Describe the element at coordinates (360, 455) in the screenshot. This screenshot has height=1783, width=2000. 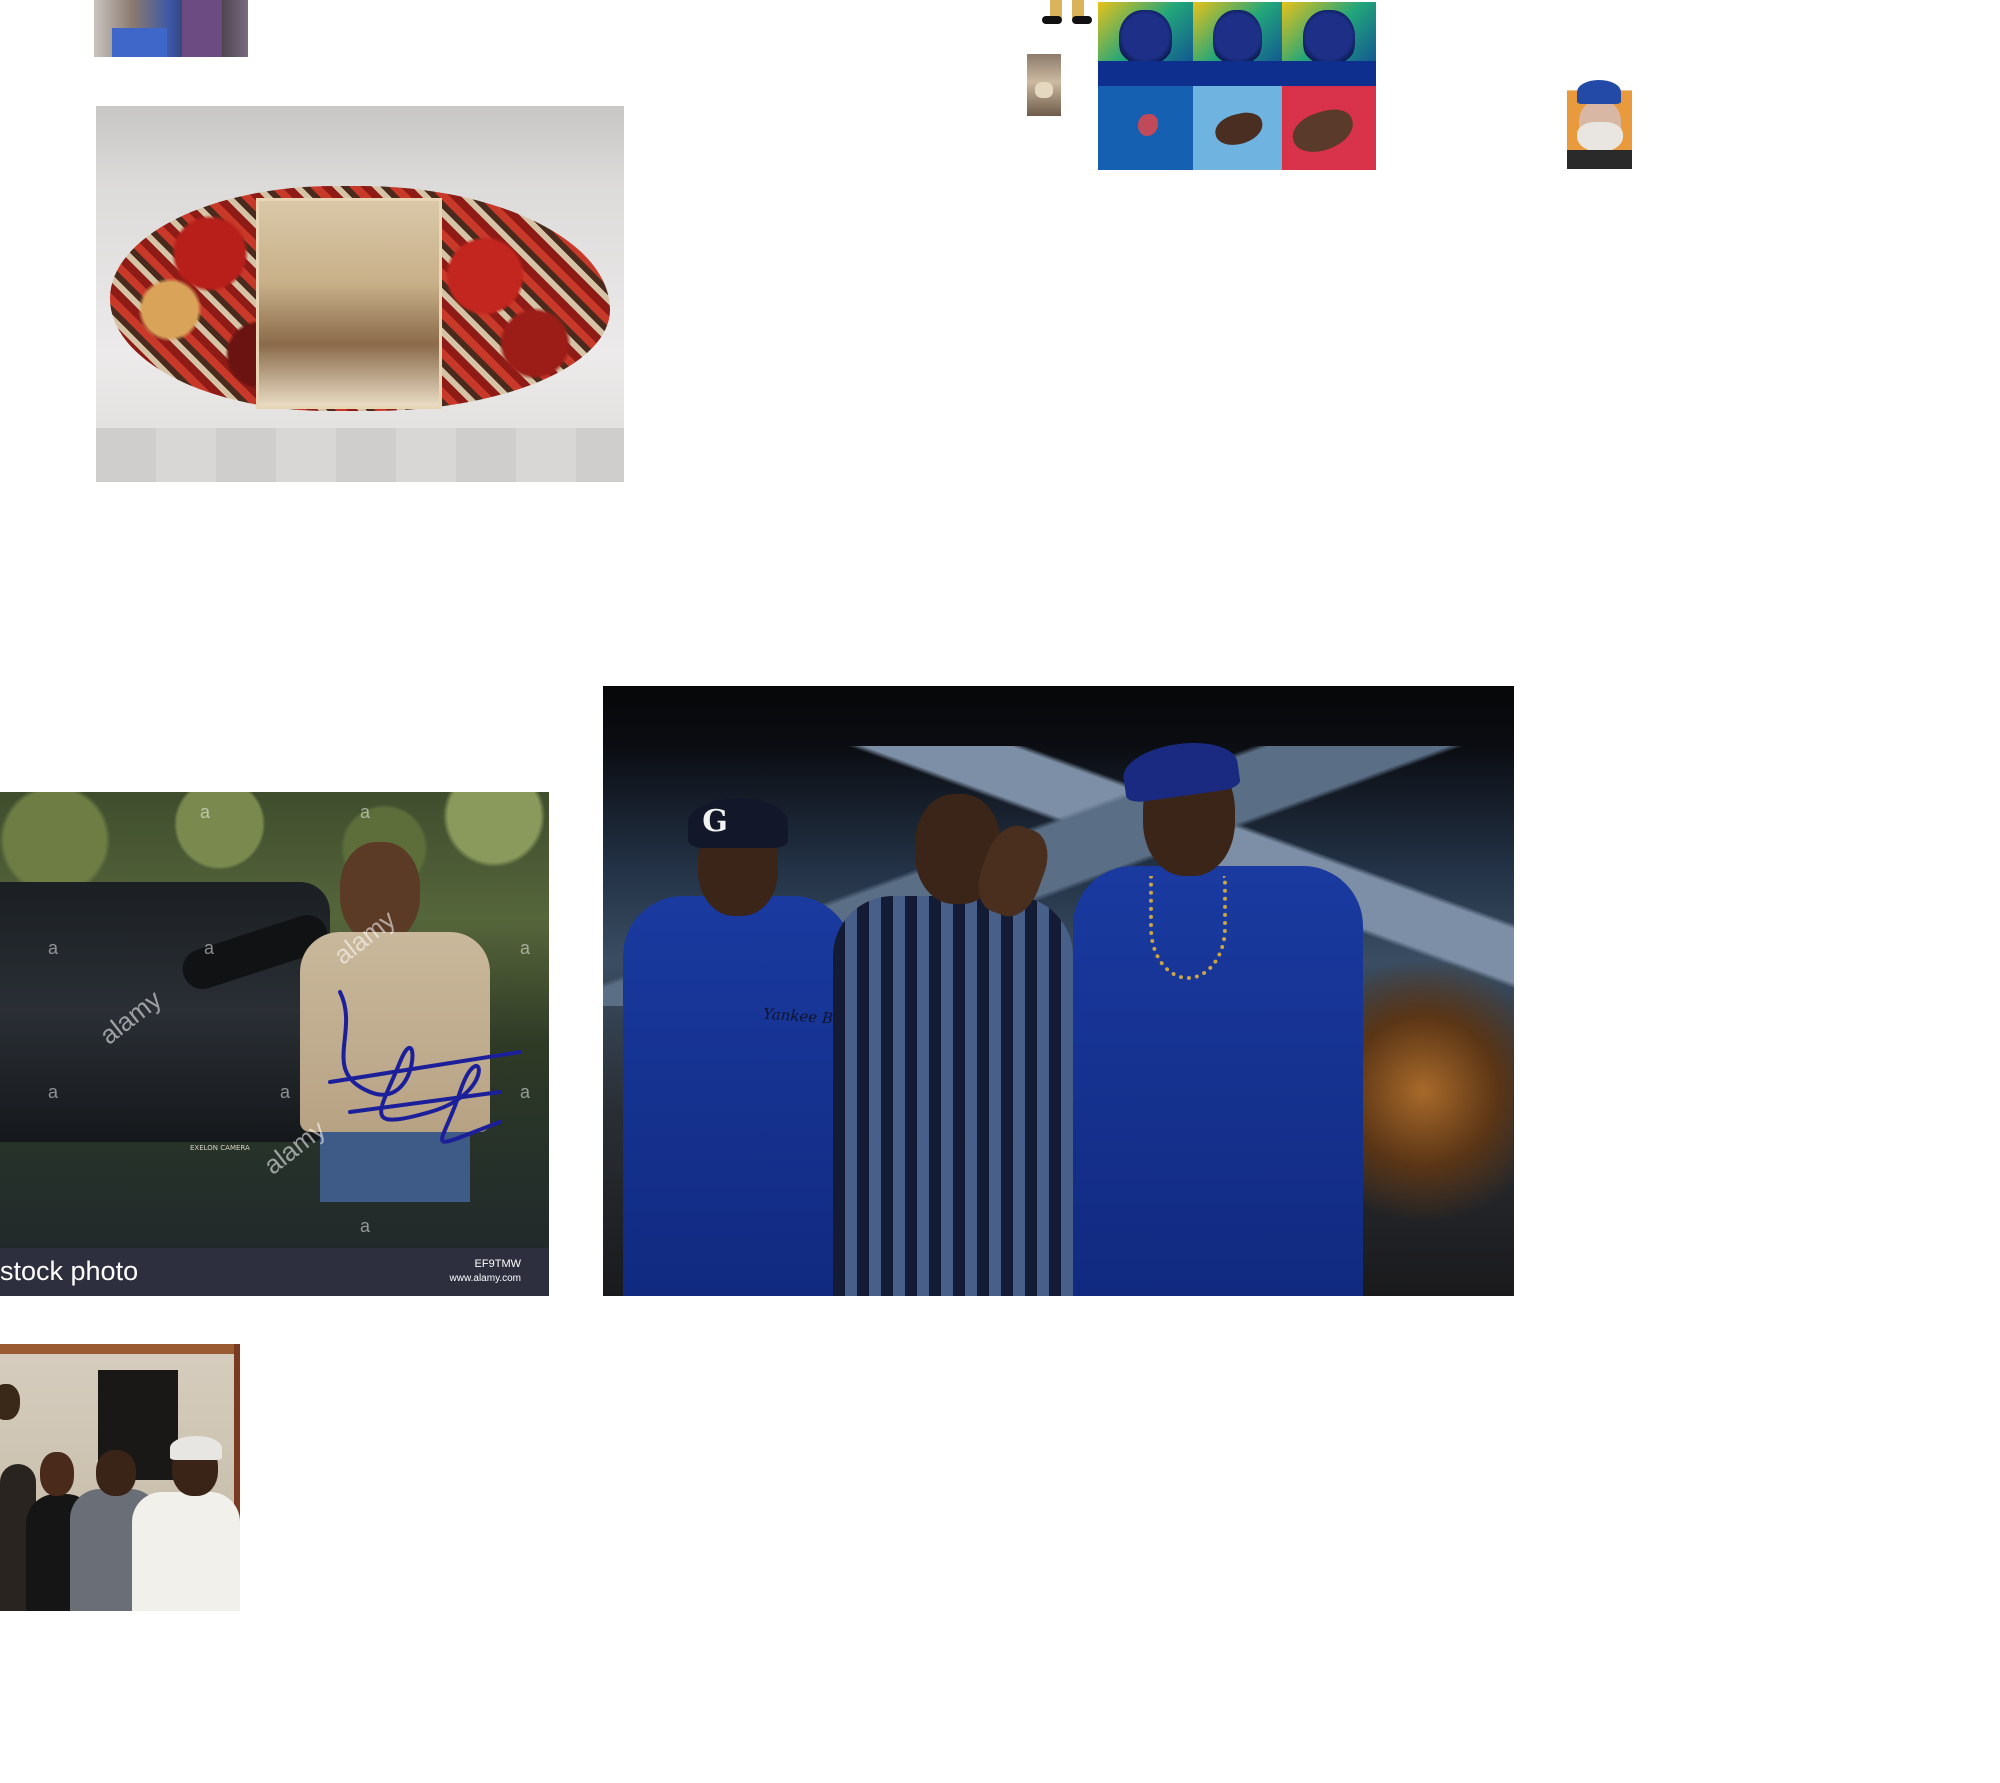
I see `gallery-floor` at that location.